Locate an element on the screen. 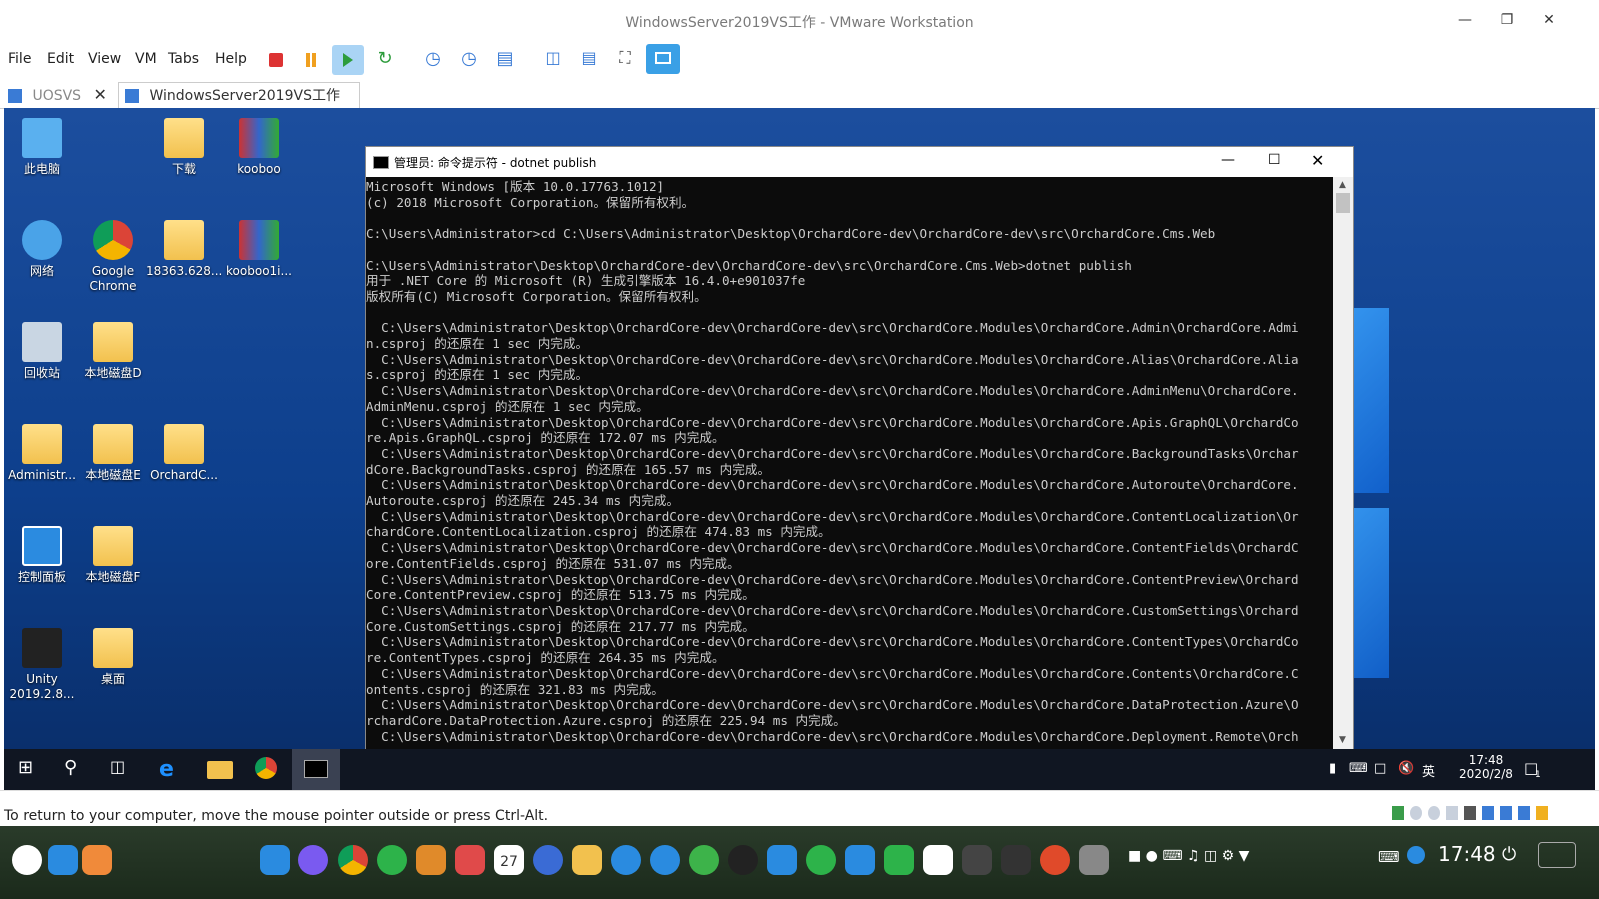  cmd-minimize-button: — is located at coordinates (1228, 160).